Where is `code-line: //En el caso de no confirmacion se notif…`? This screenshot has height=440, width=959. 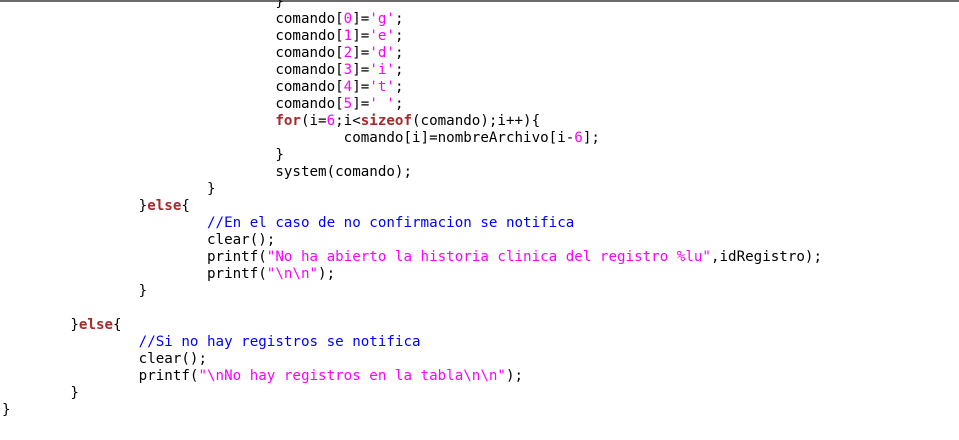
code-line: //En el caso de no confirmacion se notif… is located at coordinates (412, 223).